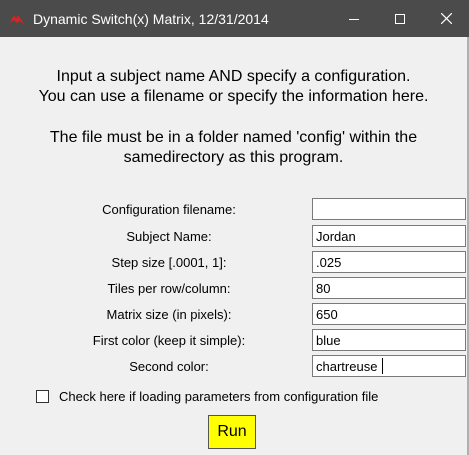  What do you see at coordinates (389, 236) in the screenshot?
I see `subject-name-input` at bounding box center [389, 236].